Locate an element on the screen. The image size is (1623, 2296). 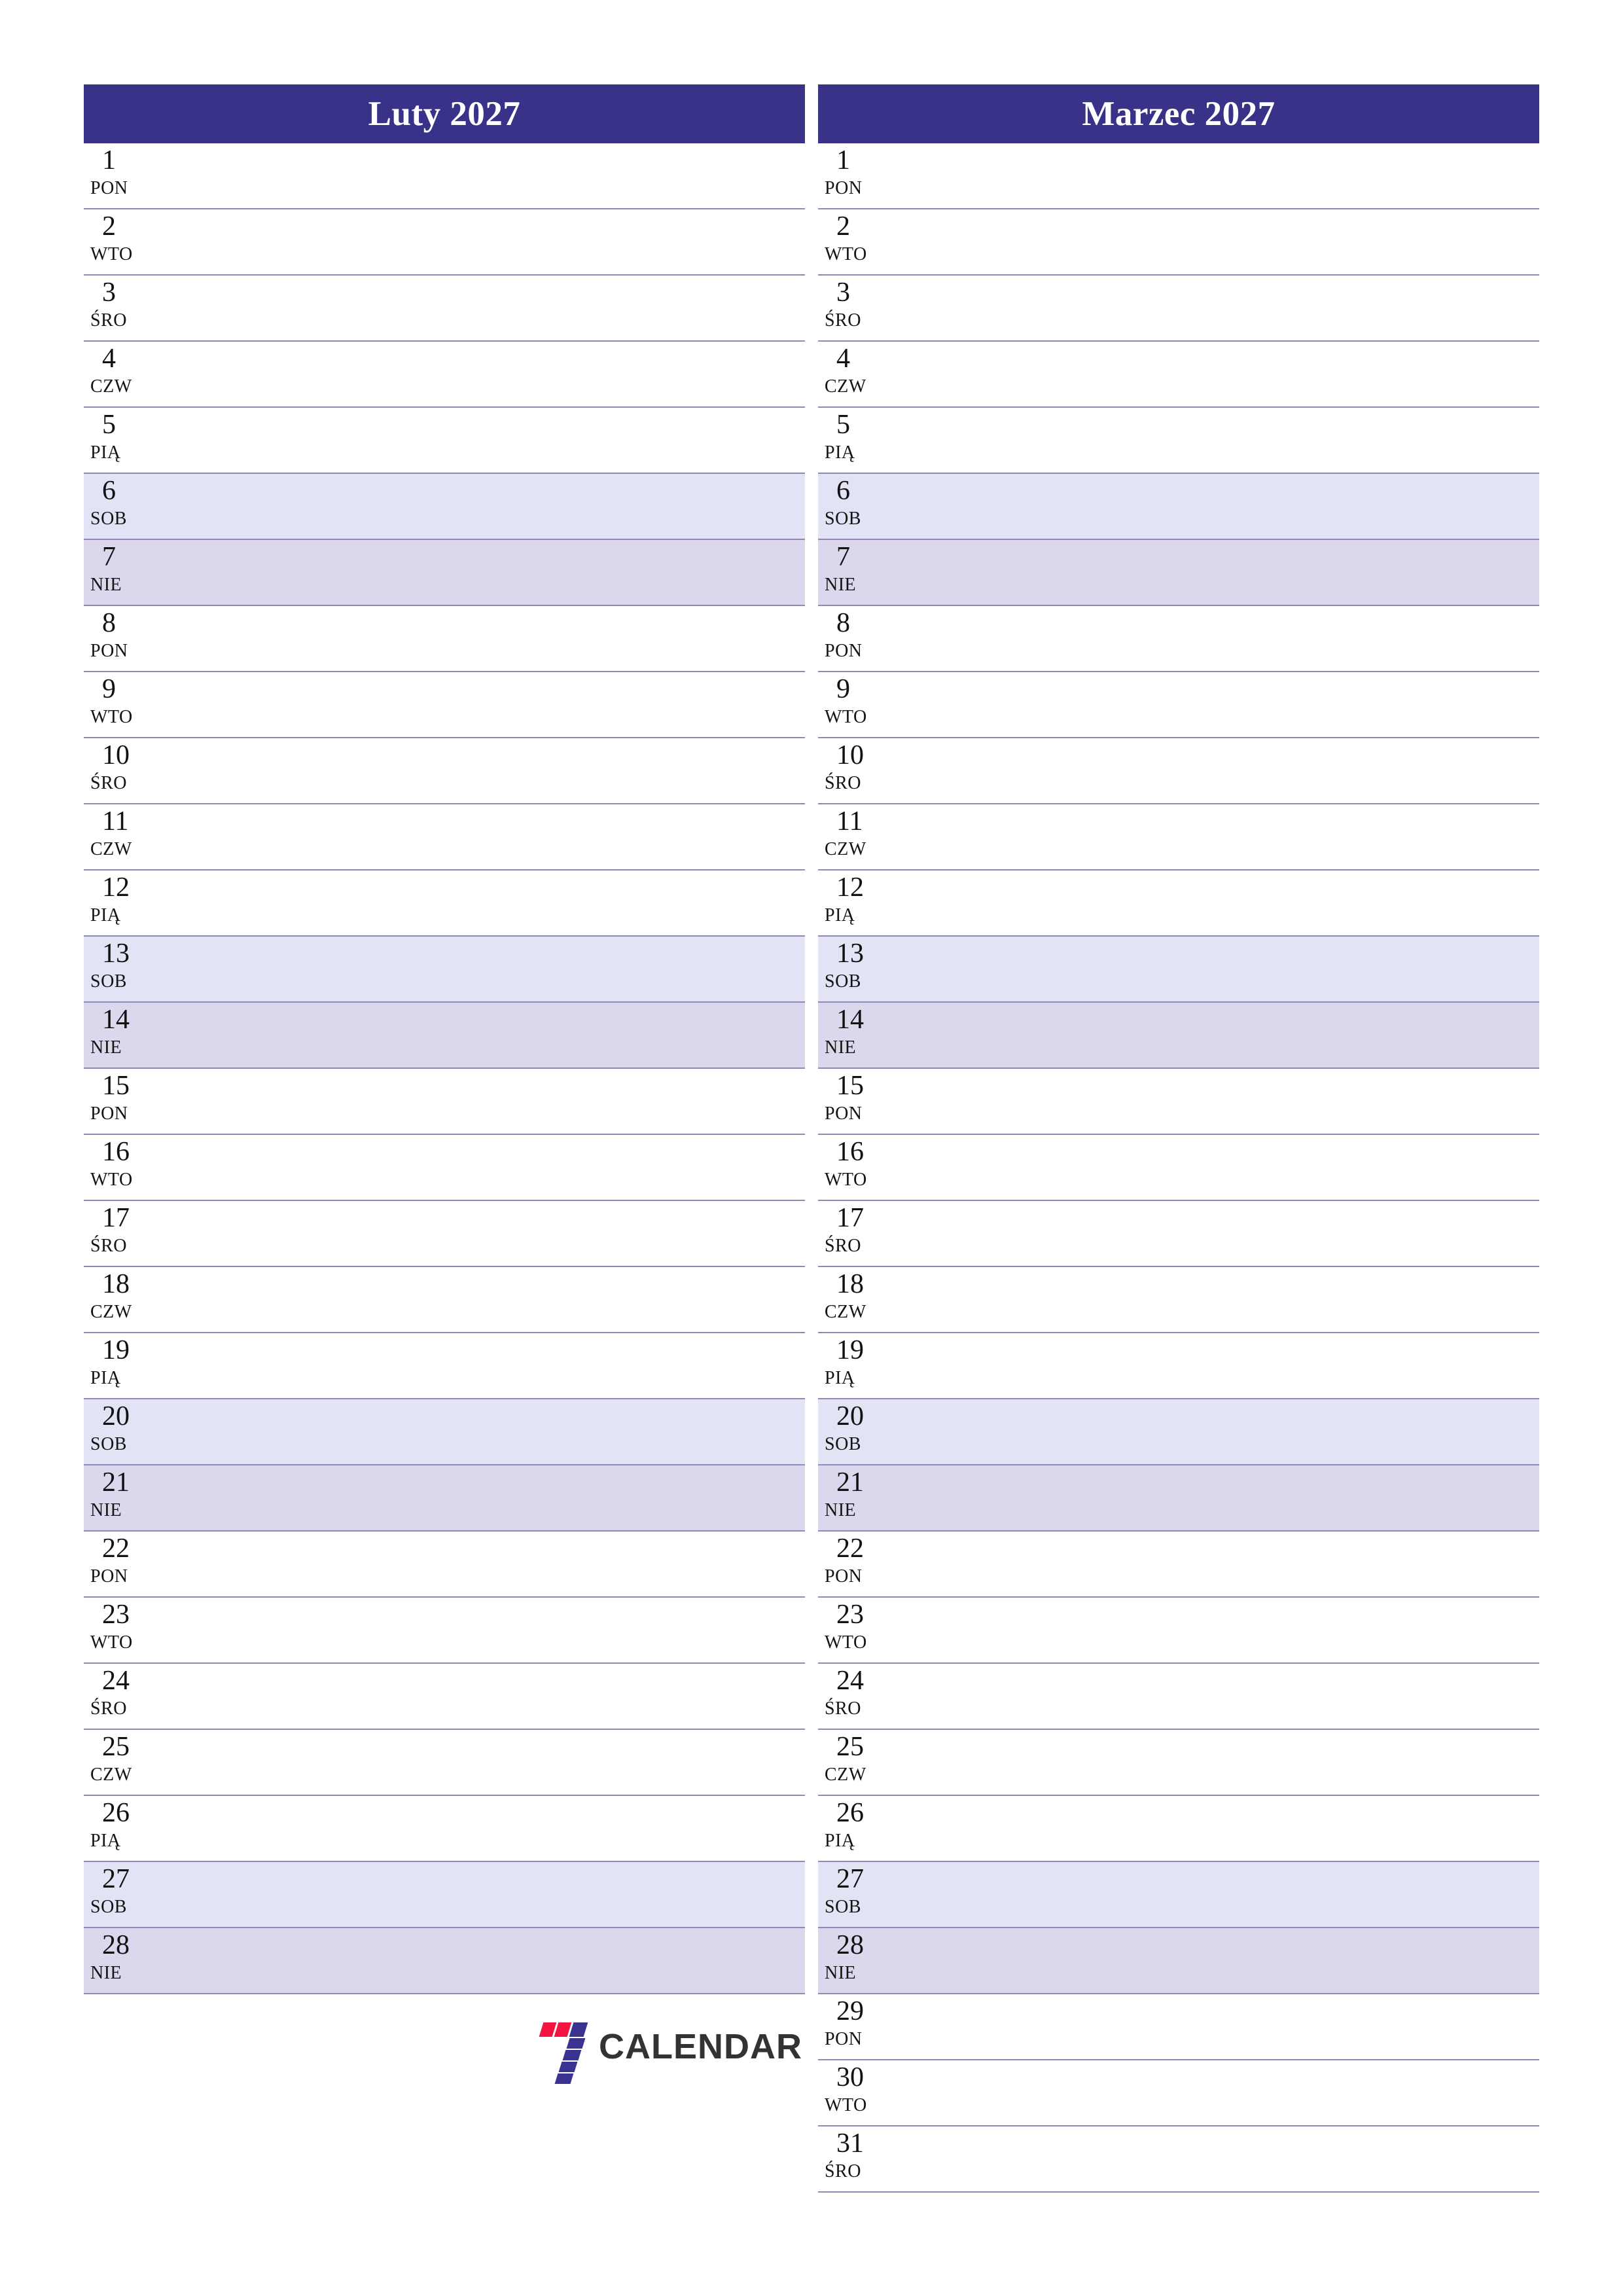
day-row: 16 WTO is located at coordinates (1178, 1168).